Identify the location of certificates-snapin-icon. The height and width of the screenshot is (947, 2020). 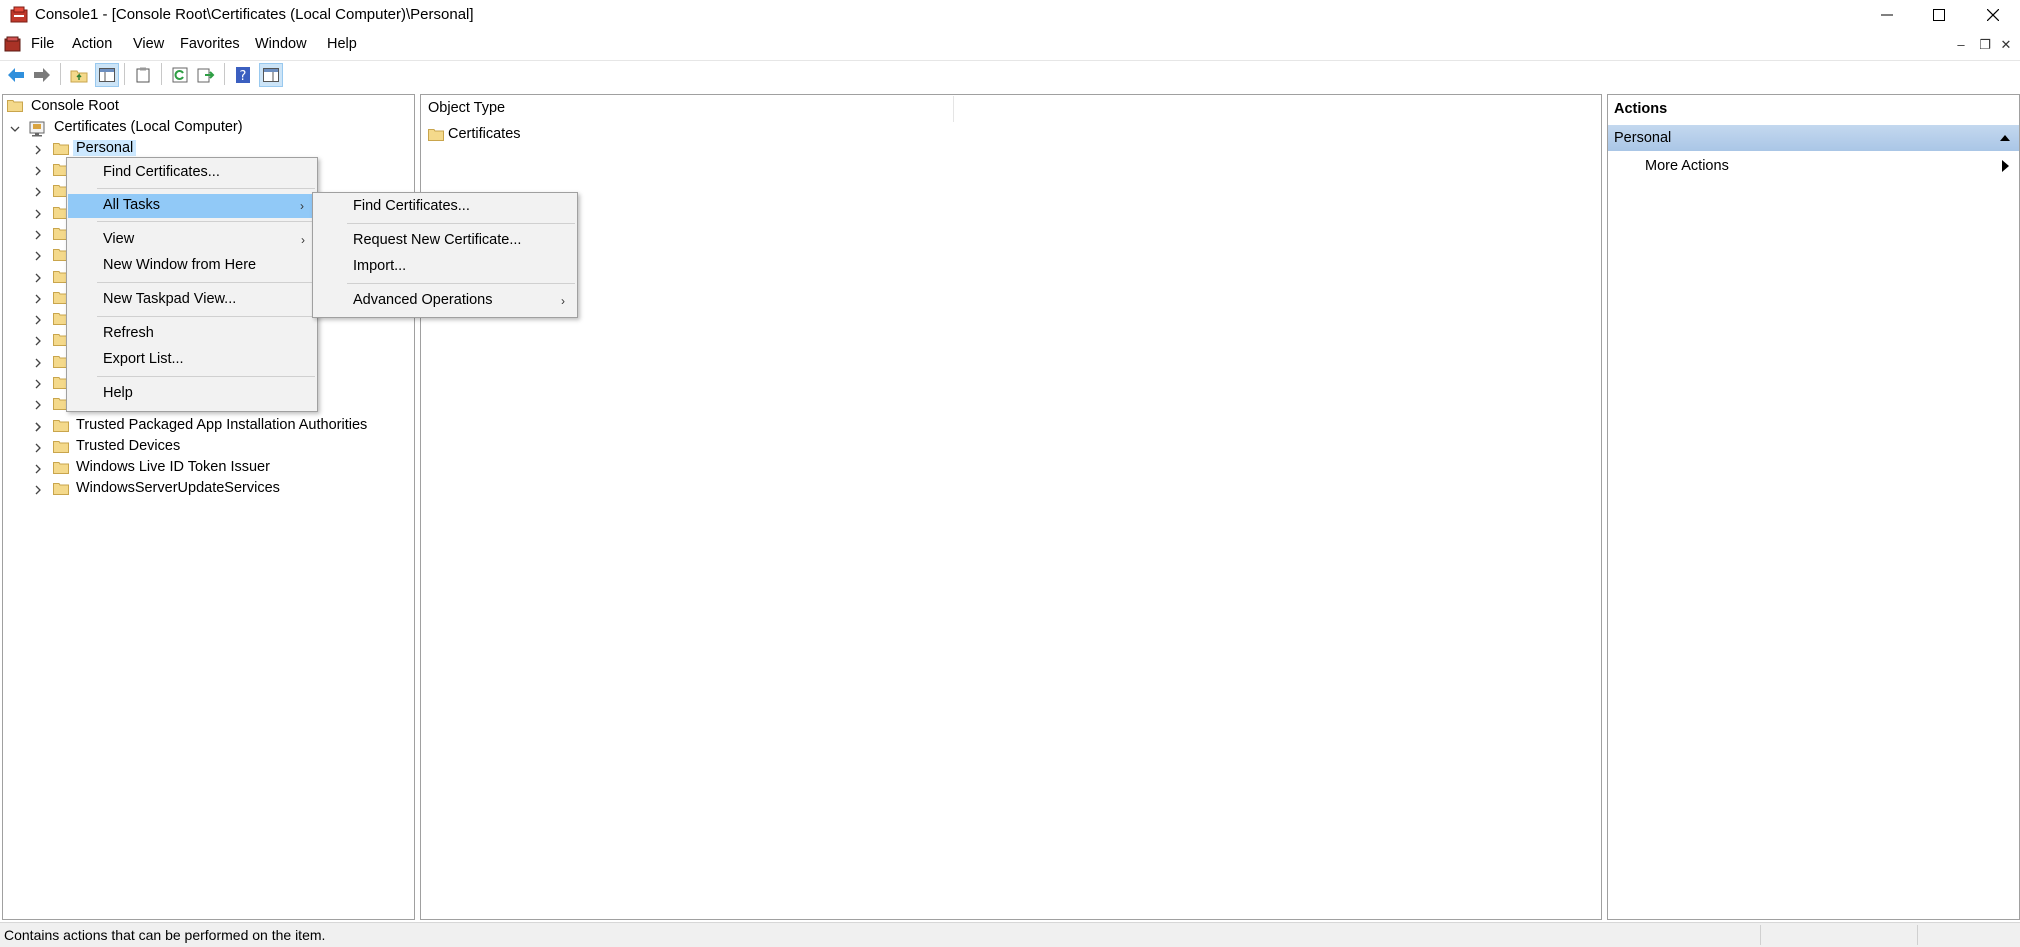
(37, 129).